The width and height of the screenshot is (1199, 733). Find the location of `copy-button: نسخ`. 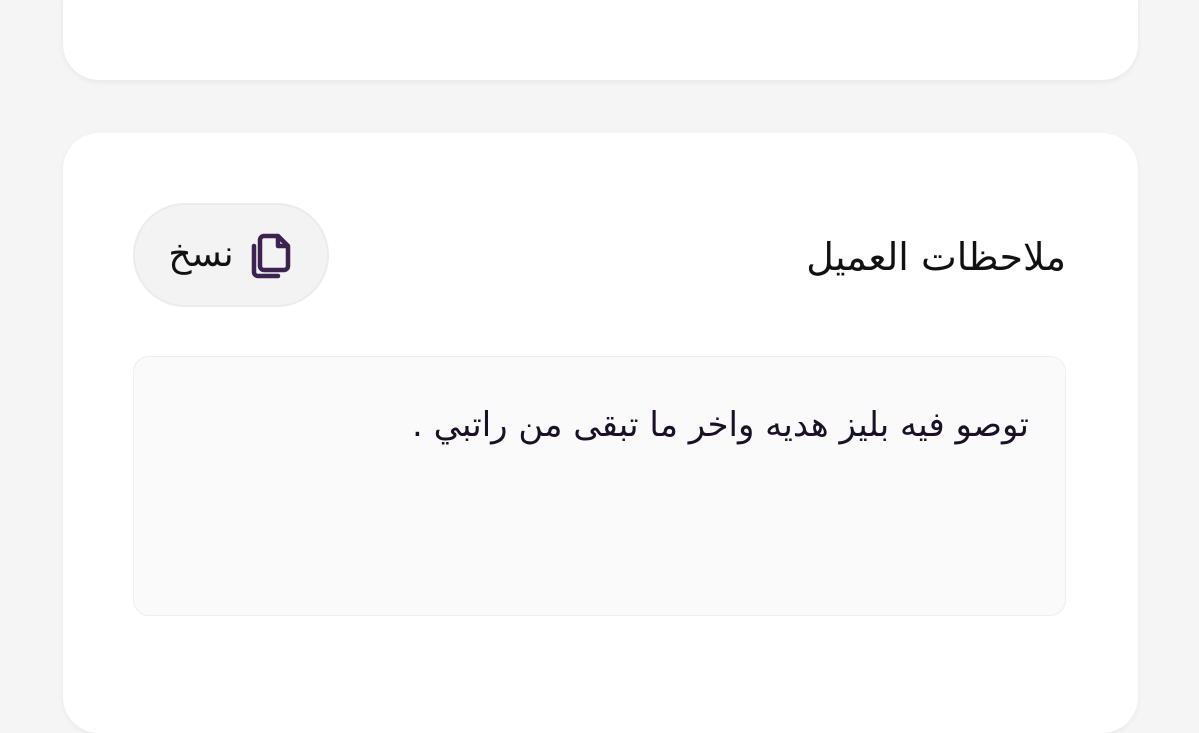

copy-button: نسخ is located at coordinates (231, 255).